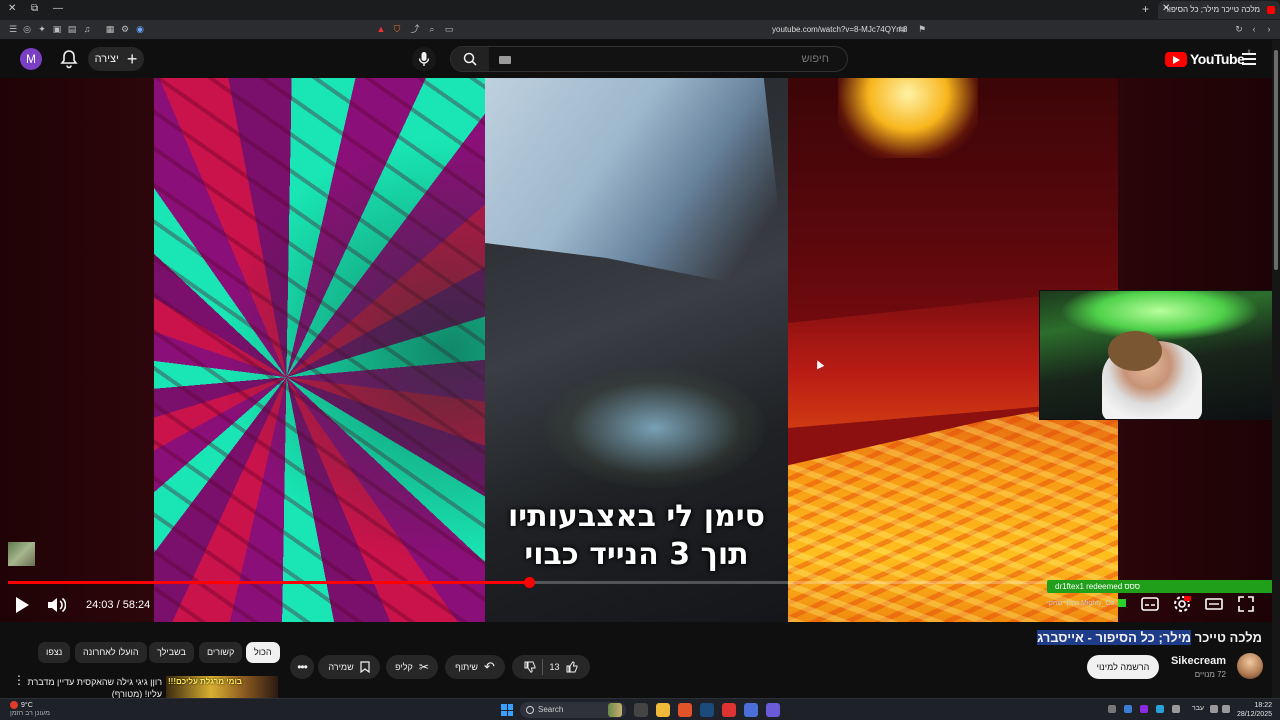  I want to click on play-button, so click(22, 605).